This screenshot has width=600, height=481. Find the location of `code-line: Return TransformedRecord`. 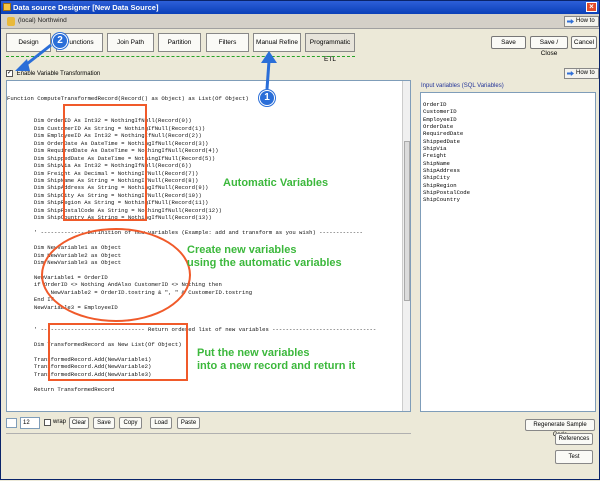

code-line: Return TransformedRecord is located at coordinates (191, 389).